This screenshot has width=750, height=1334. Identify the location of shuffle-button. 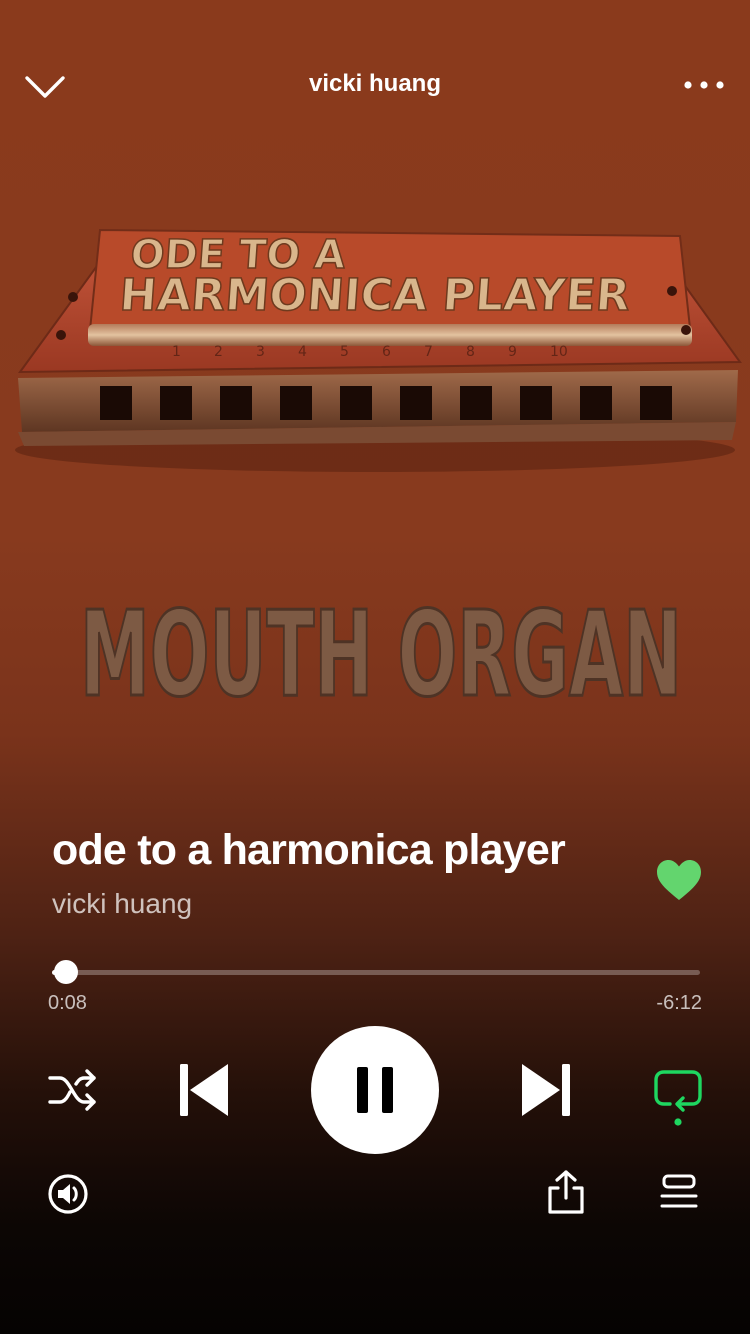
(73, 1090).